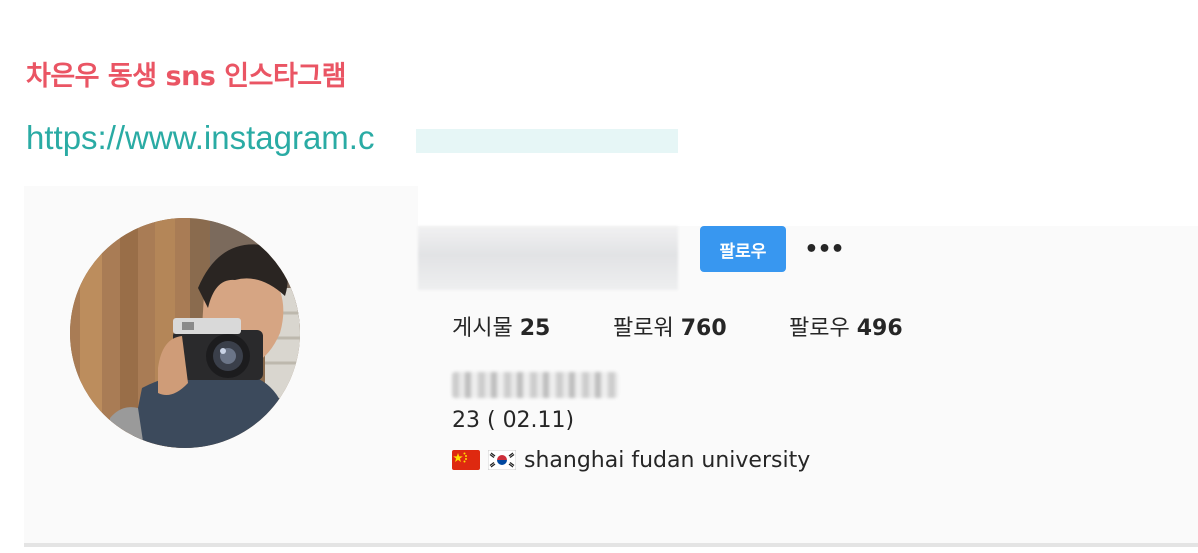 Image resolution: width=1198 pixels, height=553 pixels. Describe the element at coordinates (667, 460) in the screenshot. I see `bio-school-text: shanghai fudan university` at that location.